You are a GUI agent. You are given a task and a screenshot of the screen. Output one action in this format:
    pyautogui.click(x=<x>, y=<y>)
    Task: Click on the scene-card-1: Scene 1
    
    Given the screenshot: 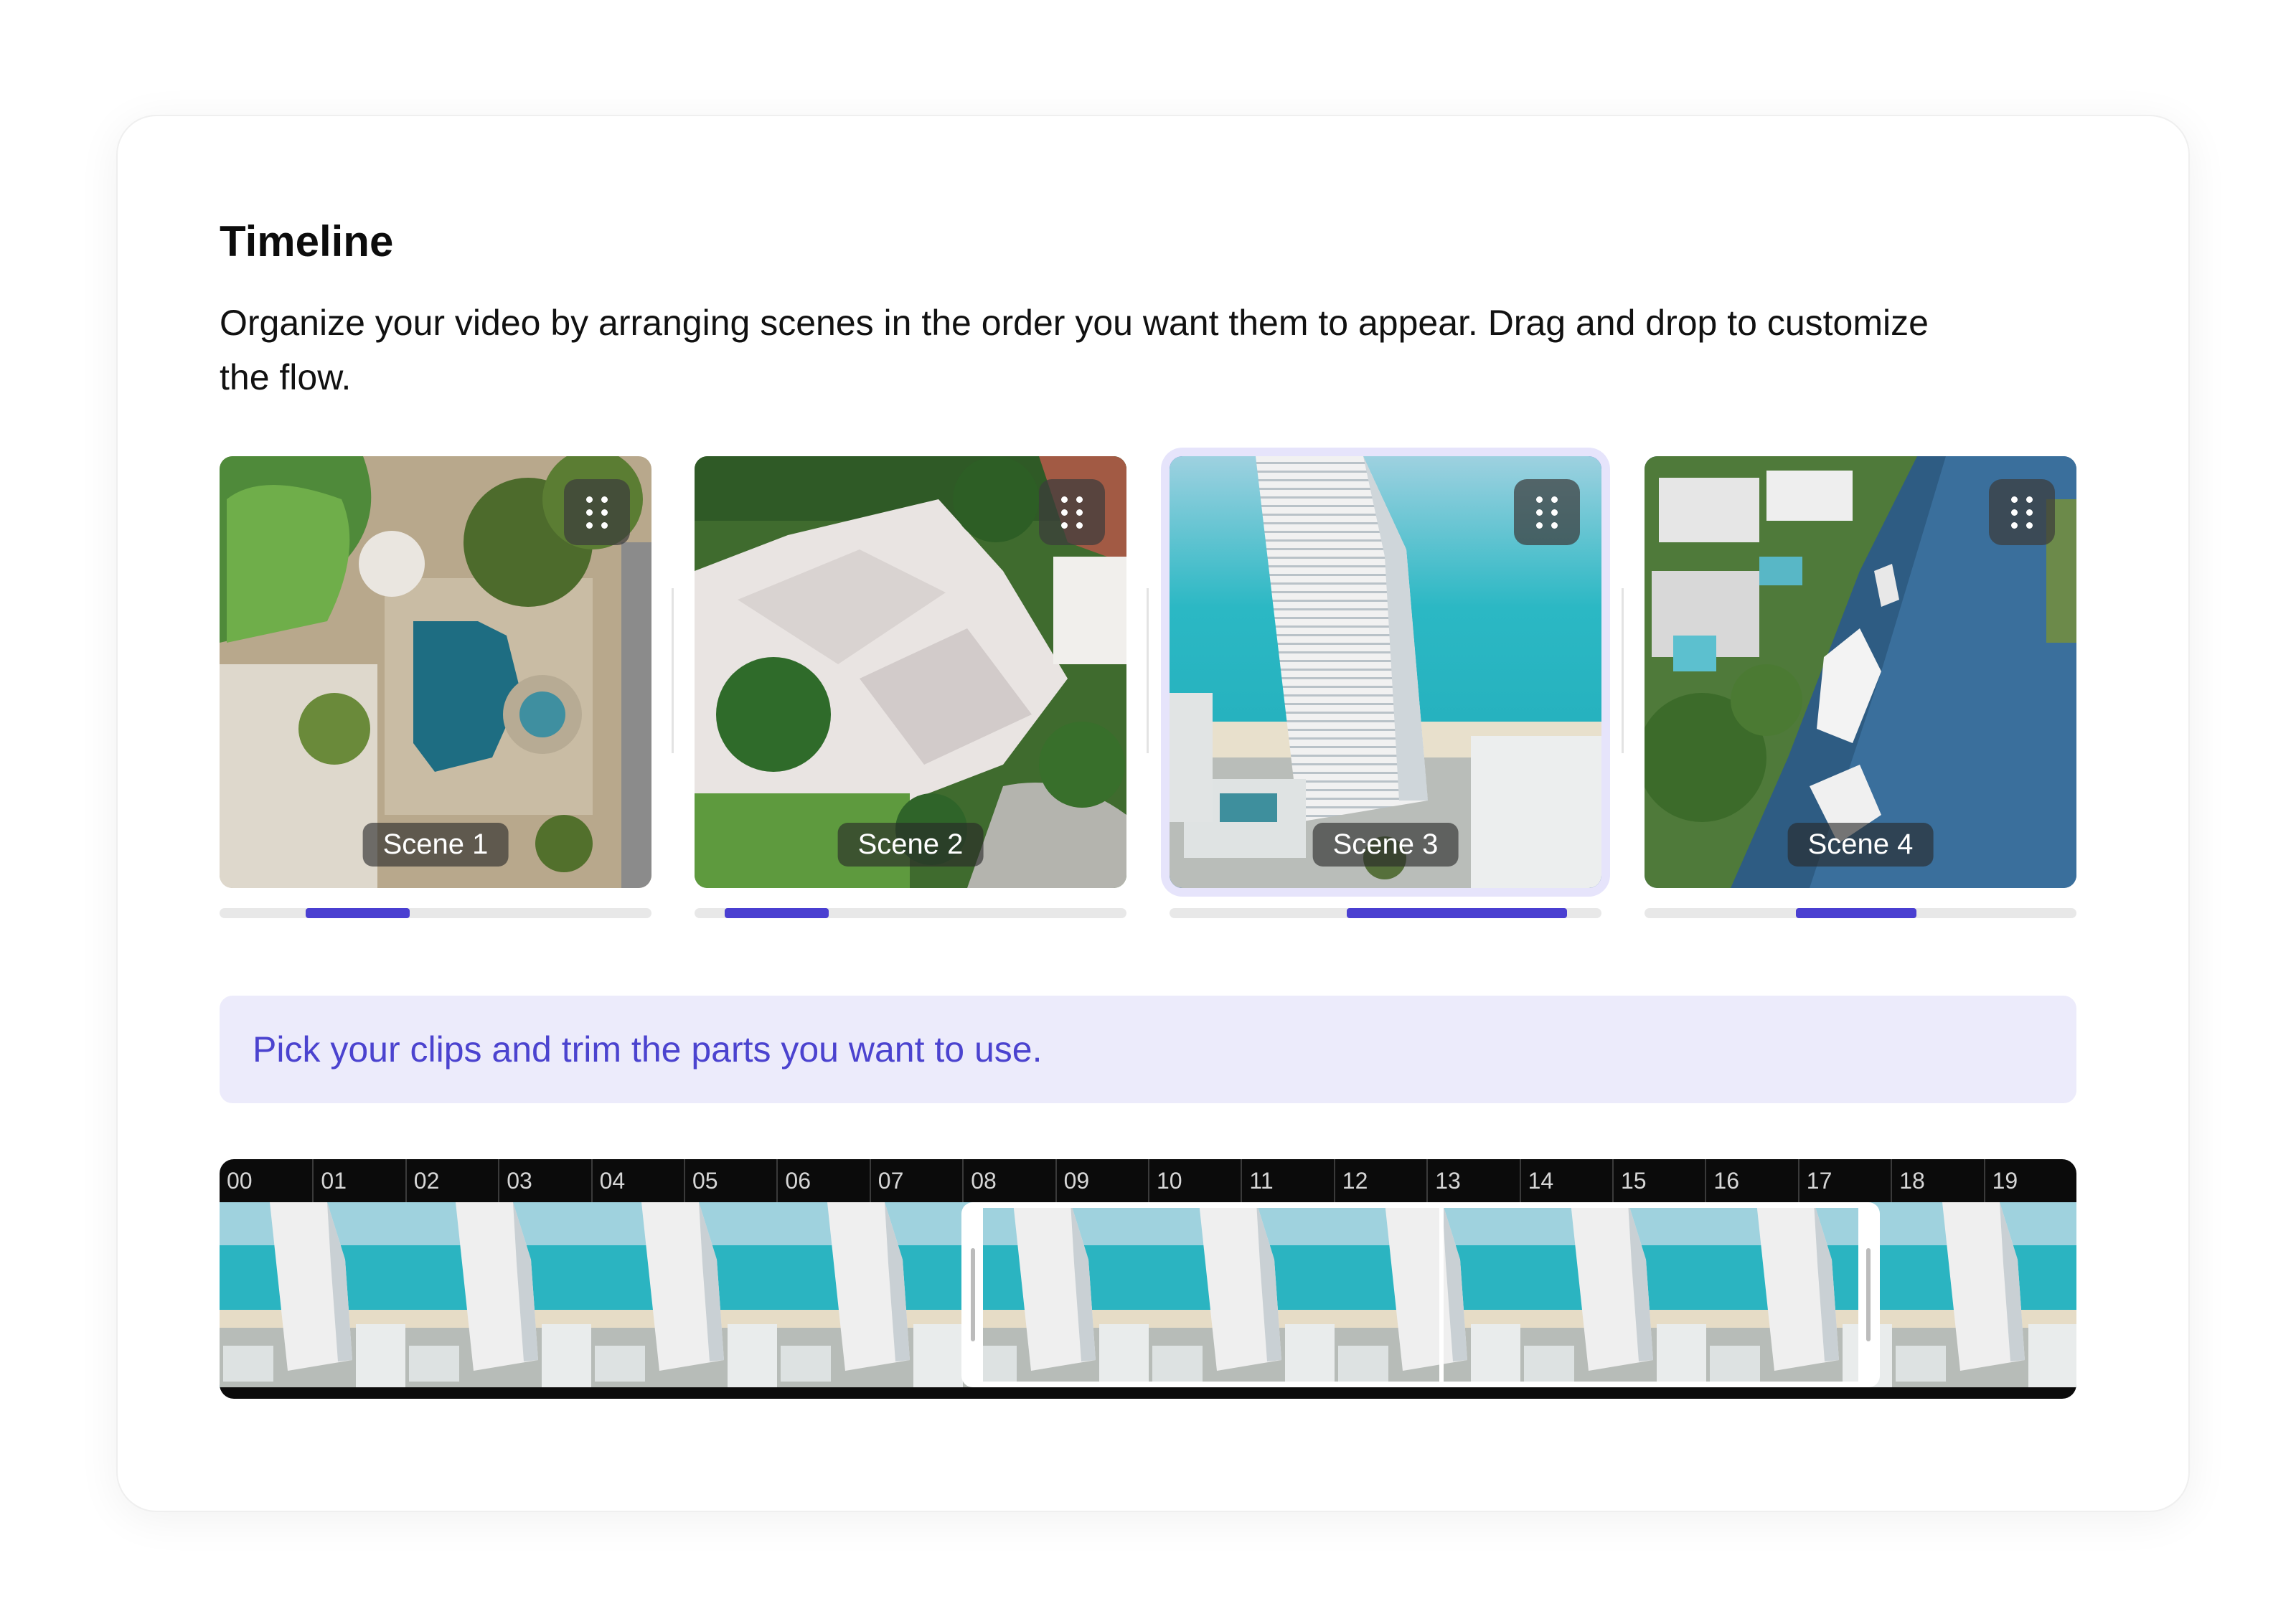 What is the action you would take?
    pyautogui.click(x=435, y=672)
    